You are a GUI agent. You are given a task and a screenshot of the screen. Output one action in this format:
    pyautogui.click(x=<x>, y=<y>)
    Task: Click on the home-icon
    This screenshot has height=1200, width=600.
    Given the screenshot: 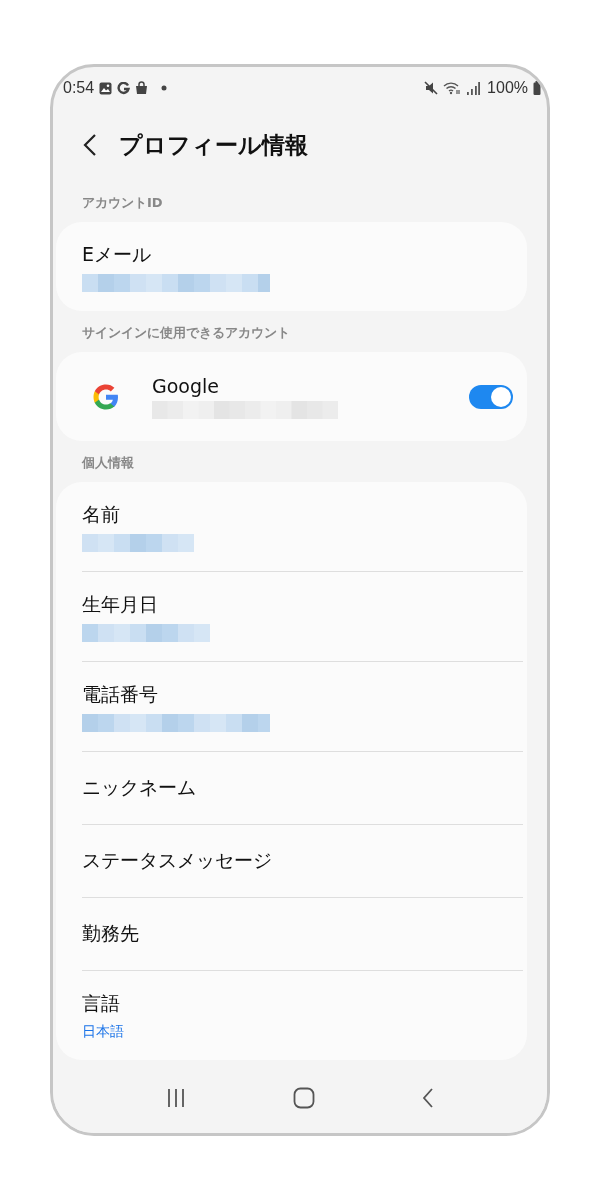 What is the action you would take?
    pyautogui.click(x=304, y=1098)
    